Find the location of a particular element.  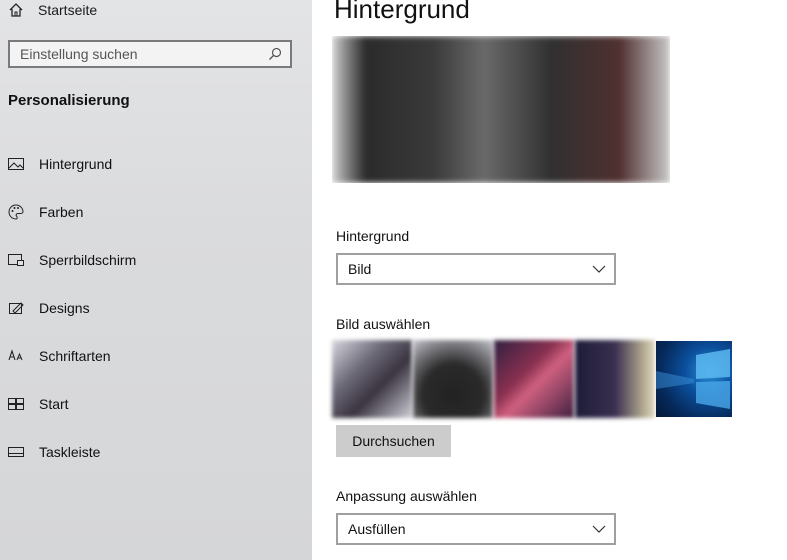

sidebar-item-sperrbildschirm: Sperrbildschirm is located at coordinates (156, 260).